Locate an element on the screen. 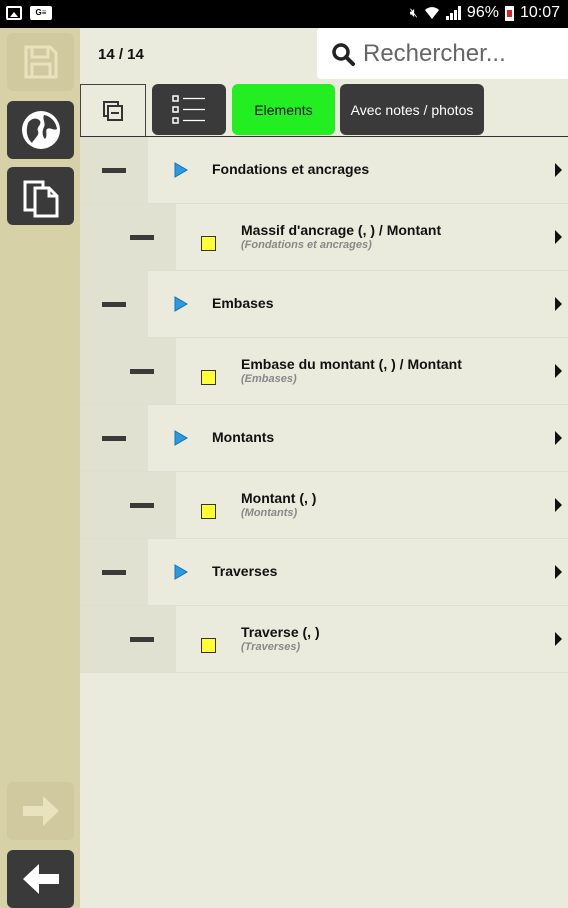 This screenshot has height=908, width=568. list-group-row: Traverses is located at coordinates (324, 572).